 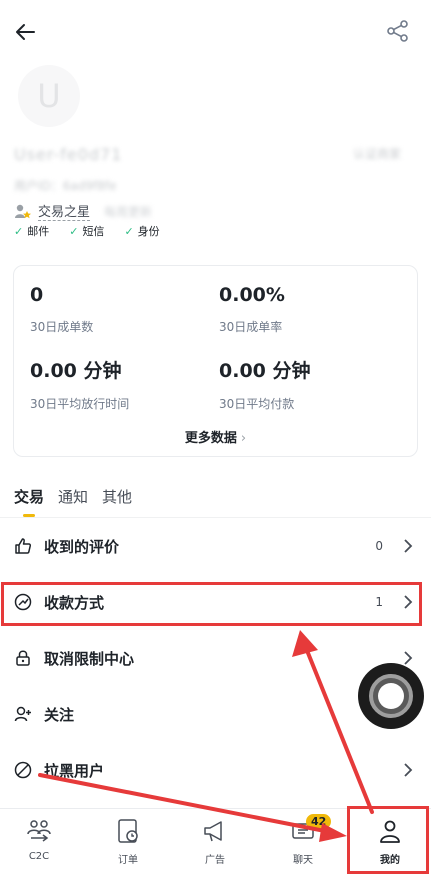 I want to click on assistive-core, so click(x=391, y=696).